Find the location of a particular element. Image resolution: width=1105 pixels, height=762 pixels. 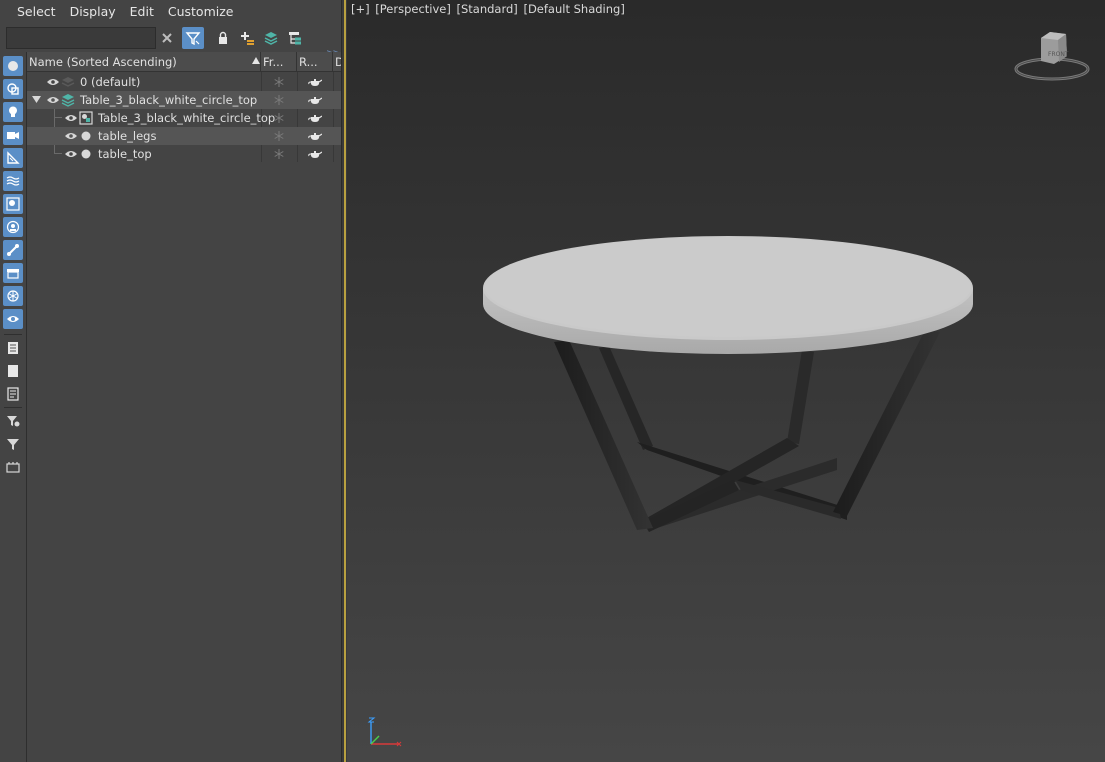

tree-header: Name (Sorted Ascending) Fr... R... D is located at coordinates (184, 62).